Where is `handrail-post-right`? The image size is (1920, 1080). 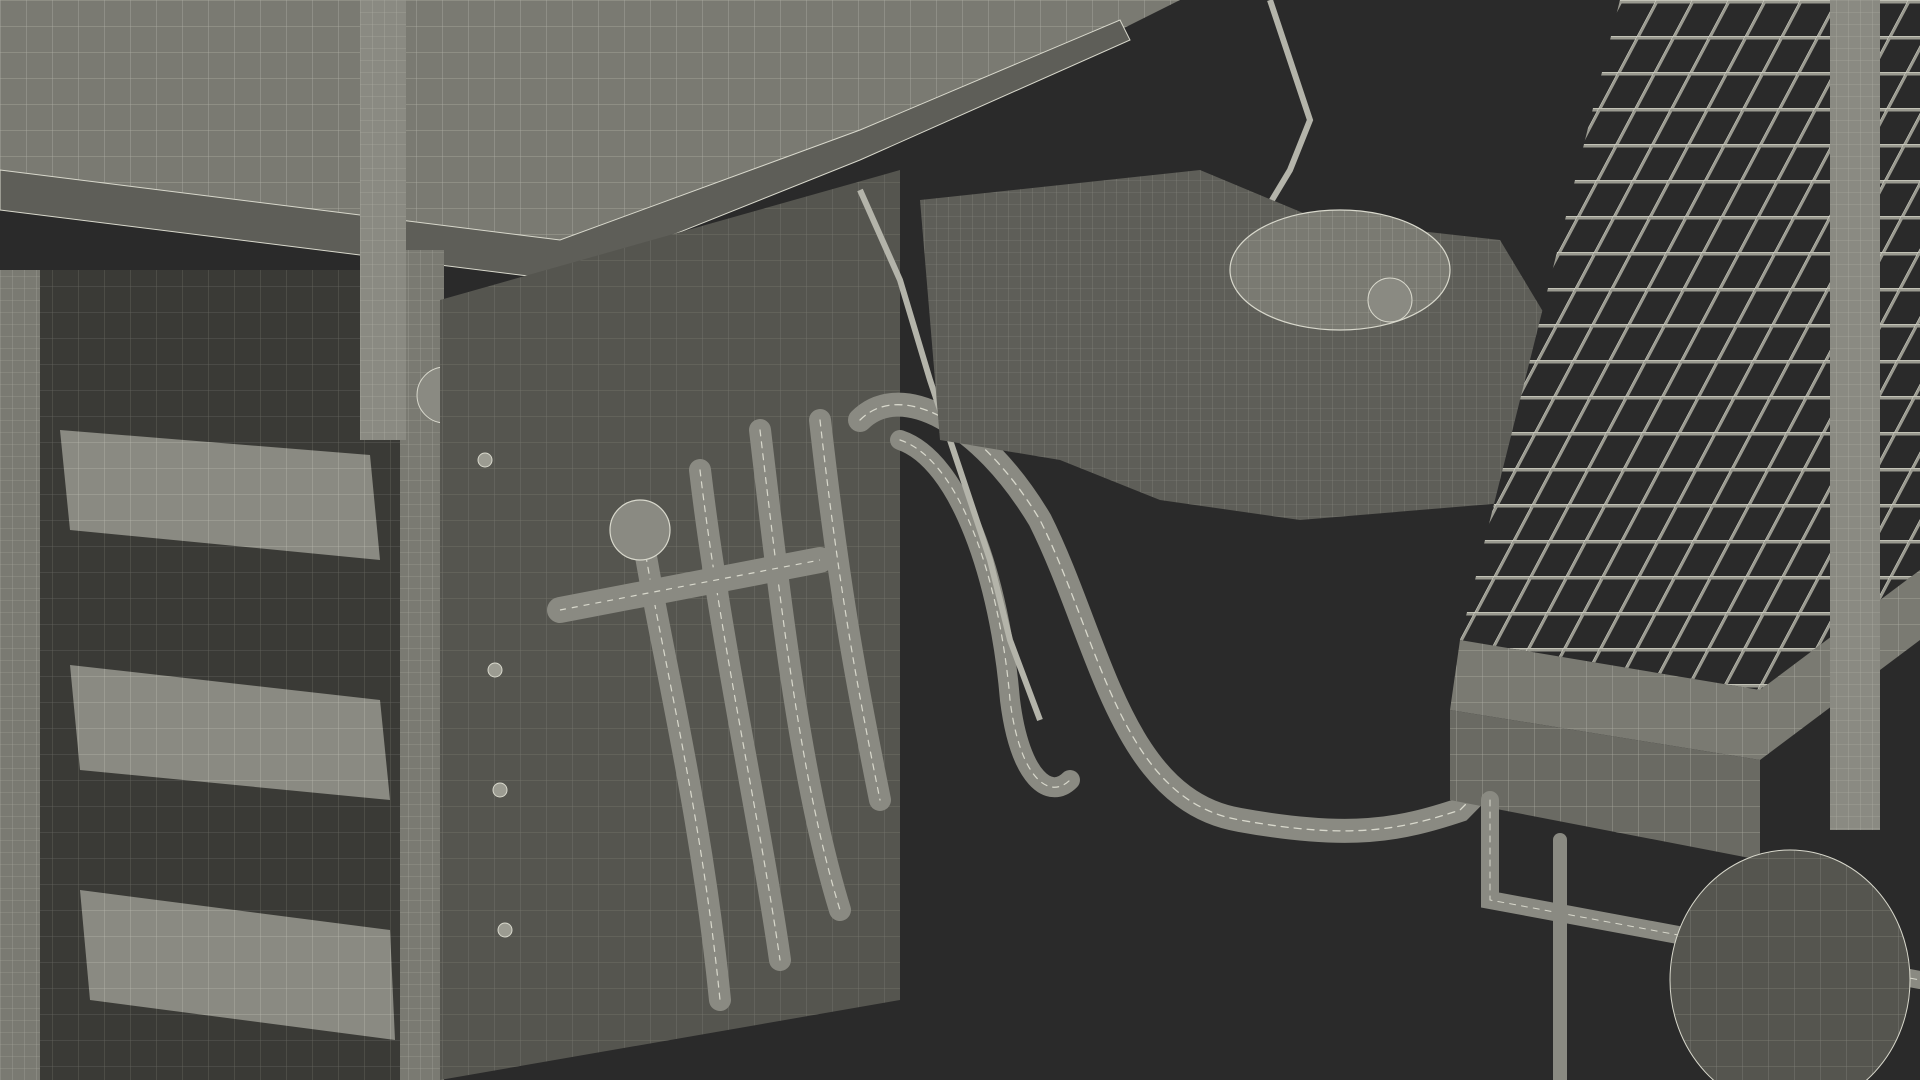 handrail-post-right is located at coordinates (1855, 415).